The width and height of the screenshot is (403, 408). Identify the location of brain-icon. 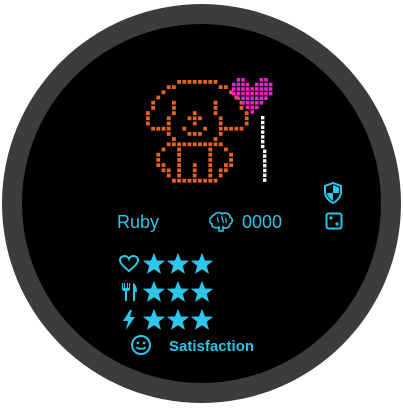
(221, 221).